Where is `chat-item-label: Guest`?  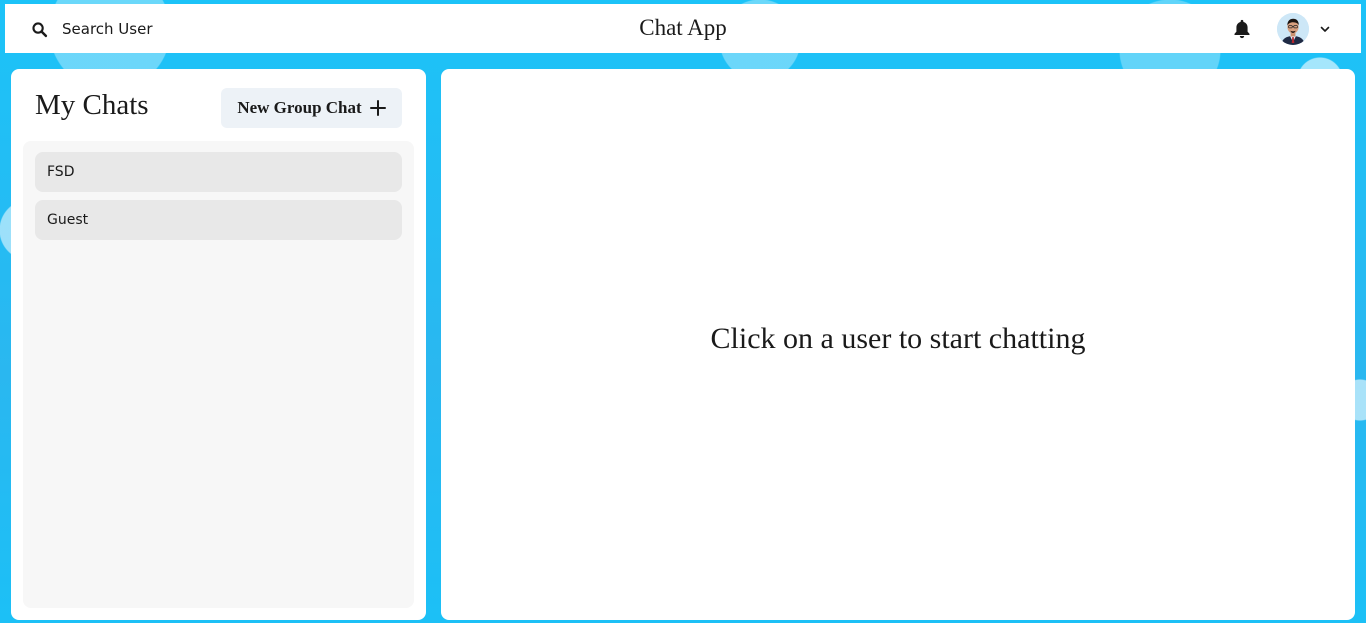
chat-item-label: Guest is located at coordinates (68, 220).